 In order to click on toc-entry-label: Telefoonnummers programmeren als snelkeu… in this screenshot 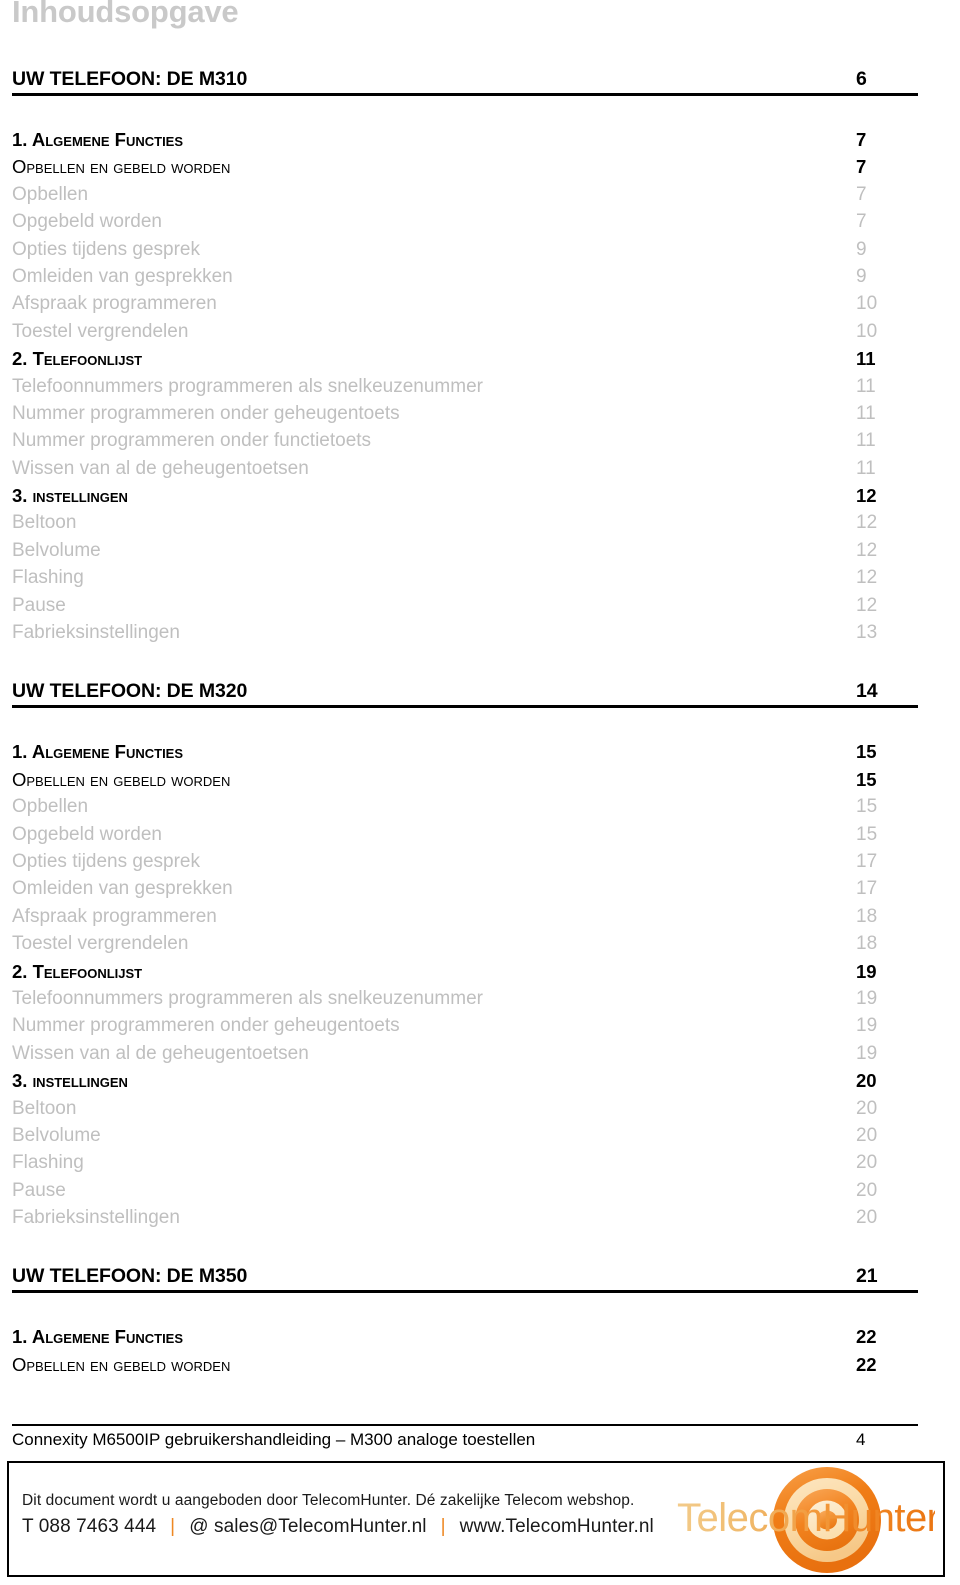, I will do `click(247, 386)`.